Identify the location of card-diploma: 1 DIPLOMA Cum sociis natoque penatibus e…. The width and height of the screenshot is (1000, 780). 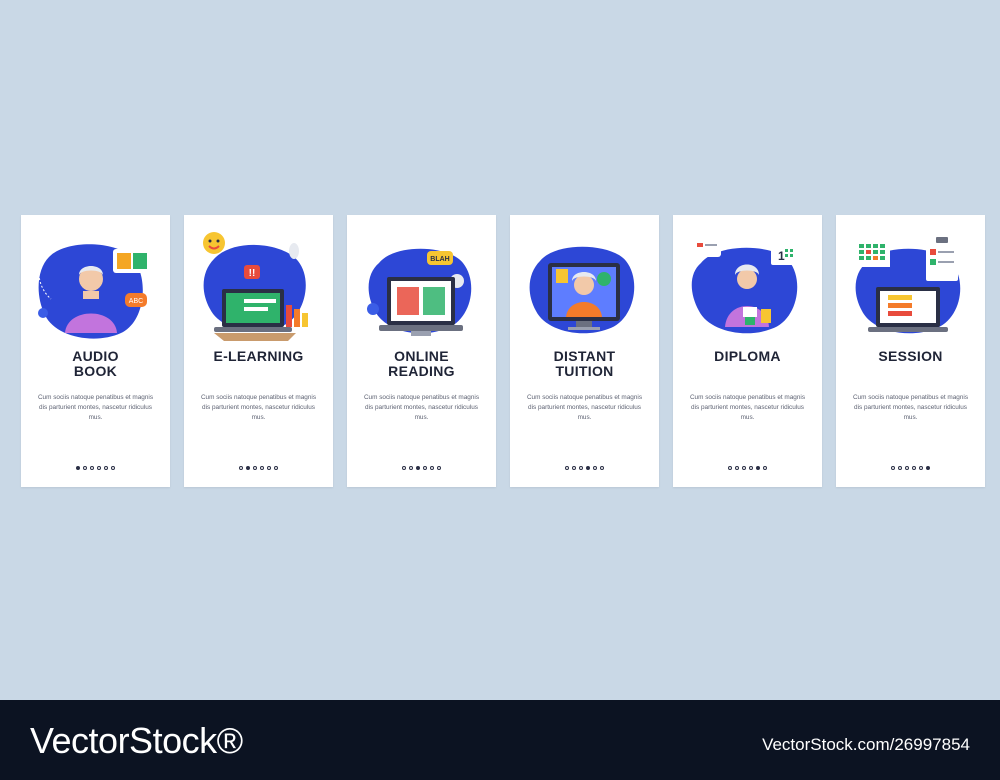
(747, 351).